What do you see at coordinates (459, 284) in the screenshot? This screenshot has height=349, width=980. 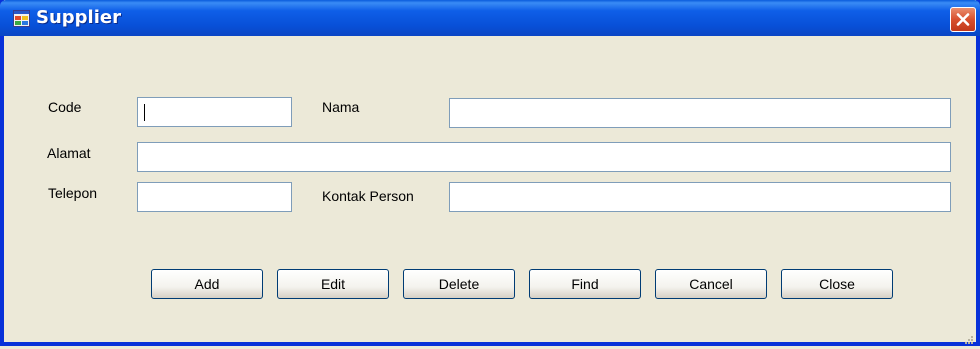 I see `delete-button: Delete` at bounding box center [459, 284].